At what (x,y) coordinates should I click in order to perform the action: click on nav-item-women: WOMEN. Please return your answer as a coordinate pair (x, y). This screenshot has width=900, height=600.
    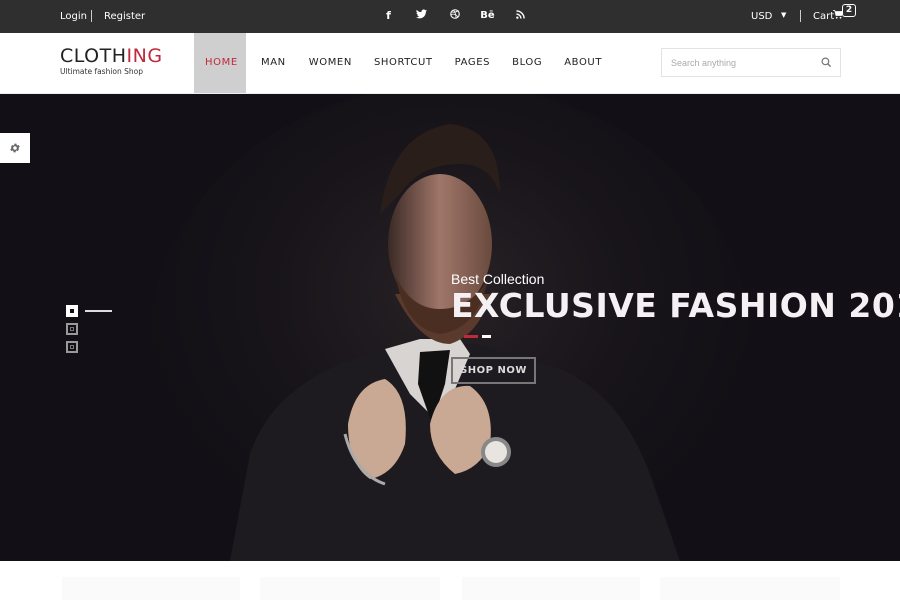
    Looking at the image, I should click on (330, 63).